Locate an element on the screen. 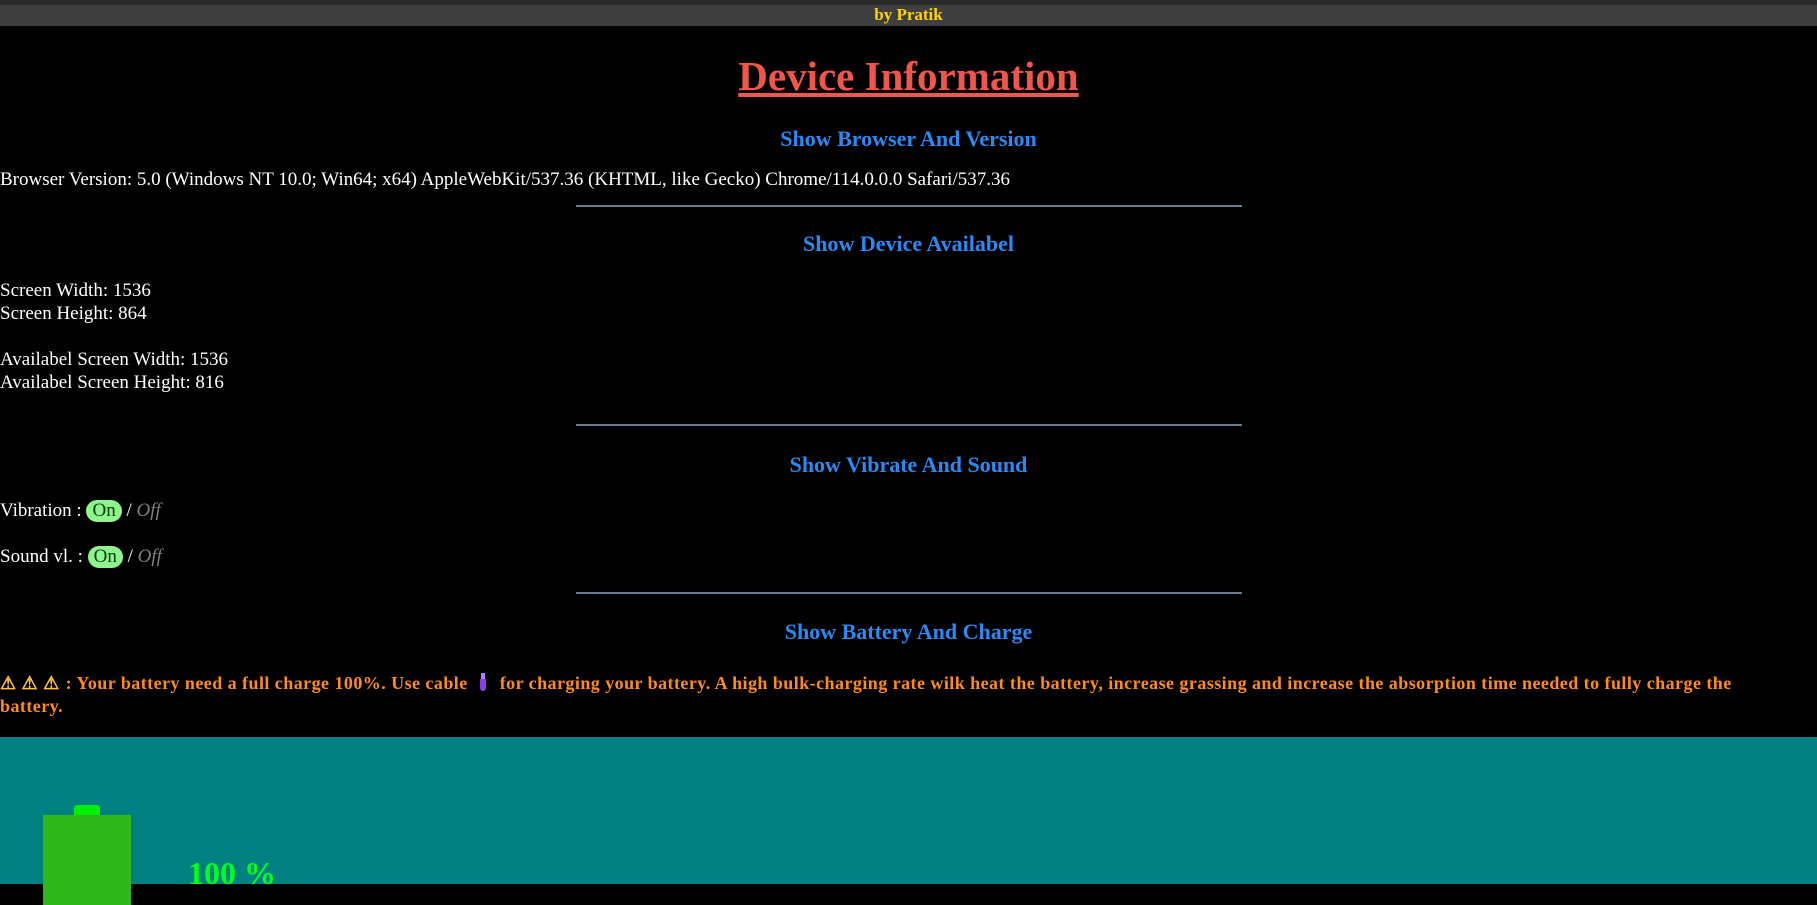 The image size is (1817, 905). show-vibrate-button: Show Vibrate And Sound is located at coordinates (908, 465).